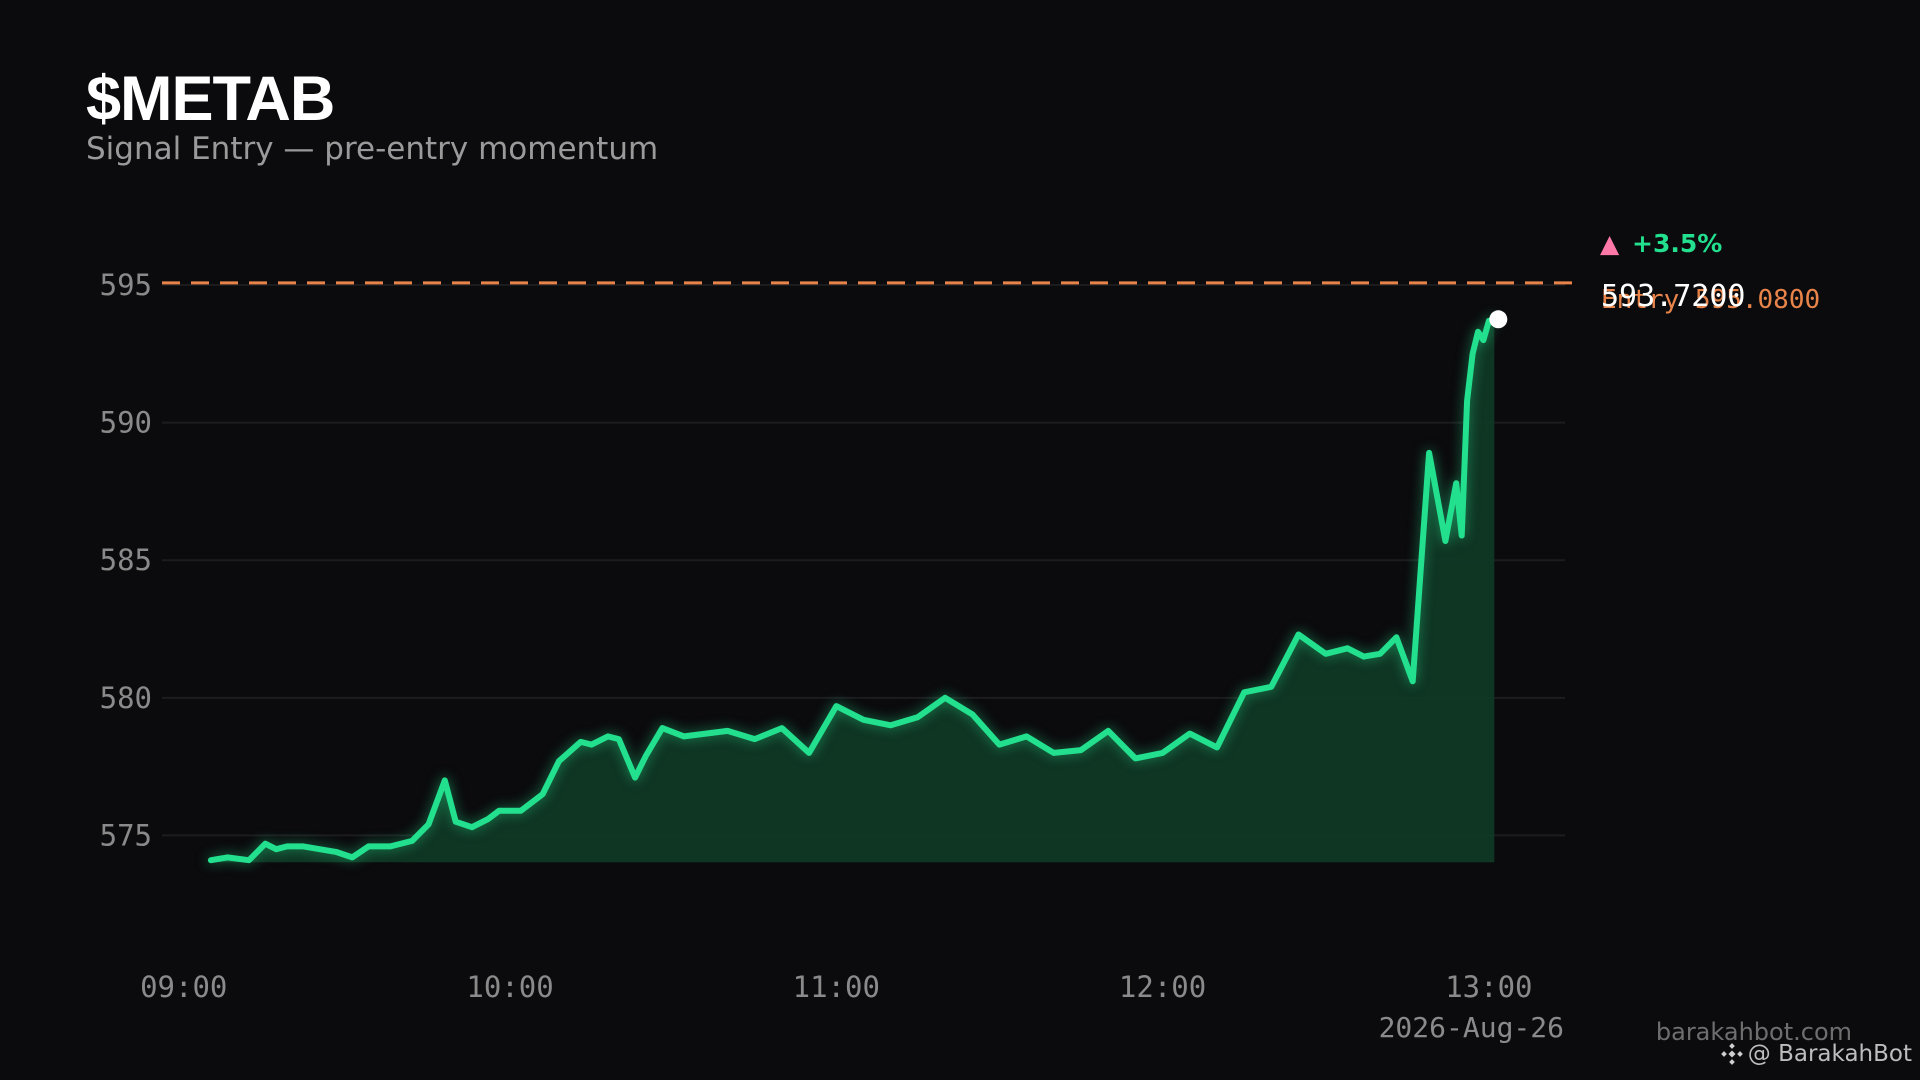 The image size is (1920, 1080). Describe the element at coordinates (126, 698) in the screenshot. I see `y-tick-label: 580` at that location.